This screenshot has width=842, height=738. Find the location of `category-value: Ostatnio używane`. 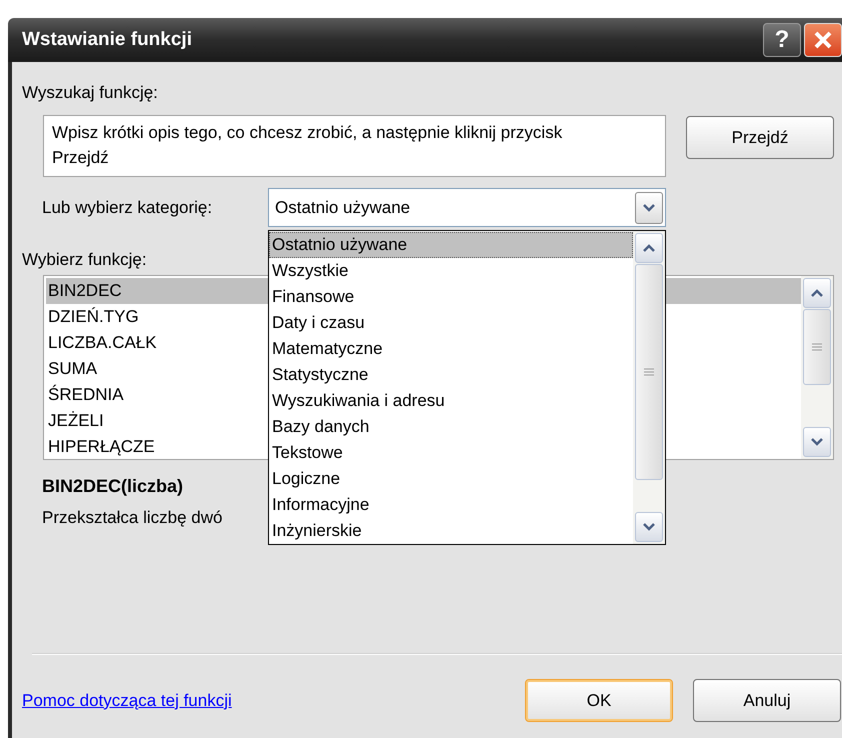

category-value: Ostatnio używane is located at coordinates (342, 207).